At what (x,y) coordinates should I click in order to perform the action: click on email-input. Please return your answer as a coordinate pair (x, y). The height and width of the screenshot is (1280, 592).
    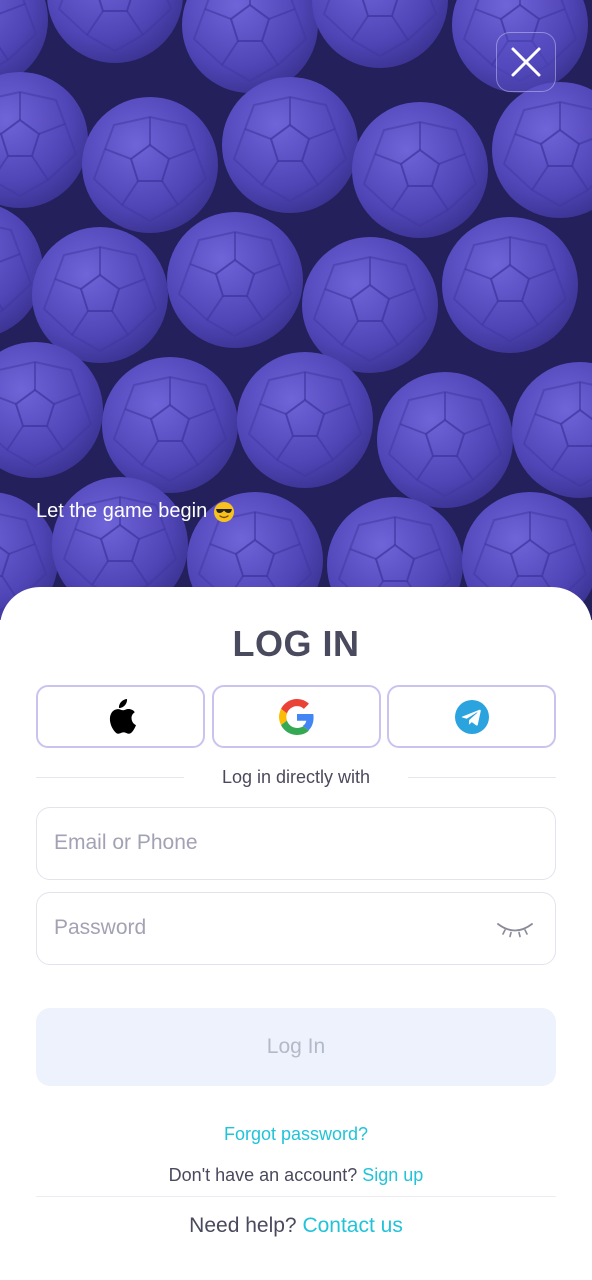
    Looking at the image, I should click on (264, 843).